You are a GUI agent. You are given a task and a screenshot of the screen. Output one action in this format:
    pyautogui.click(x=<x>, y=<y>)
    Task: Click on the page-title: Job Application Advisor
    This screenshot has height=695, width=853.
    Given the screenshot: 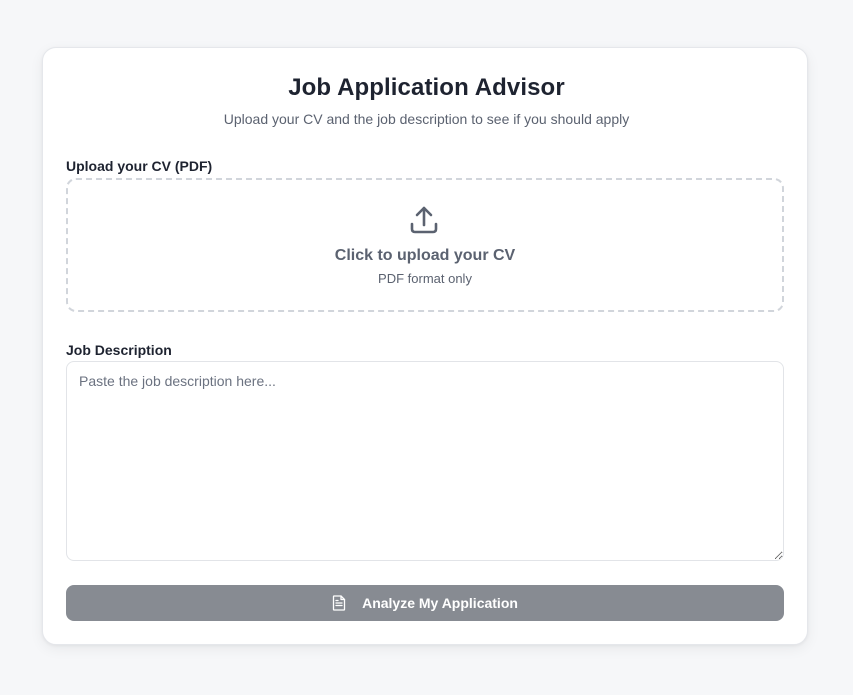 What is the action you would take?
    pyautogui.click(x=426, y=87)
    